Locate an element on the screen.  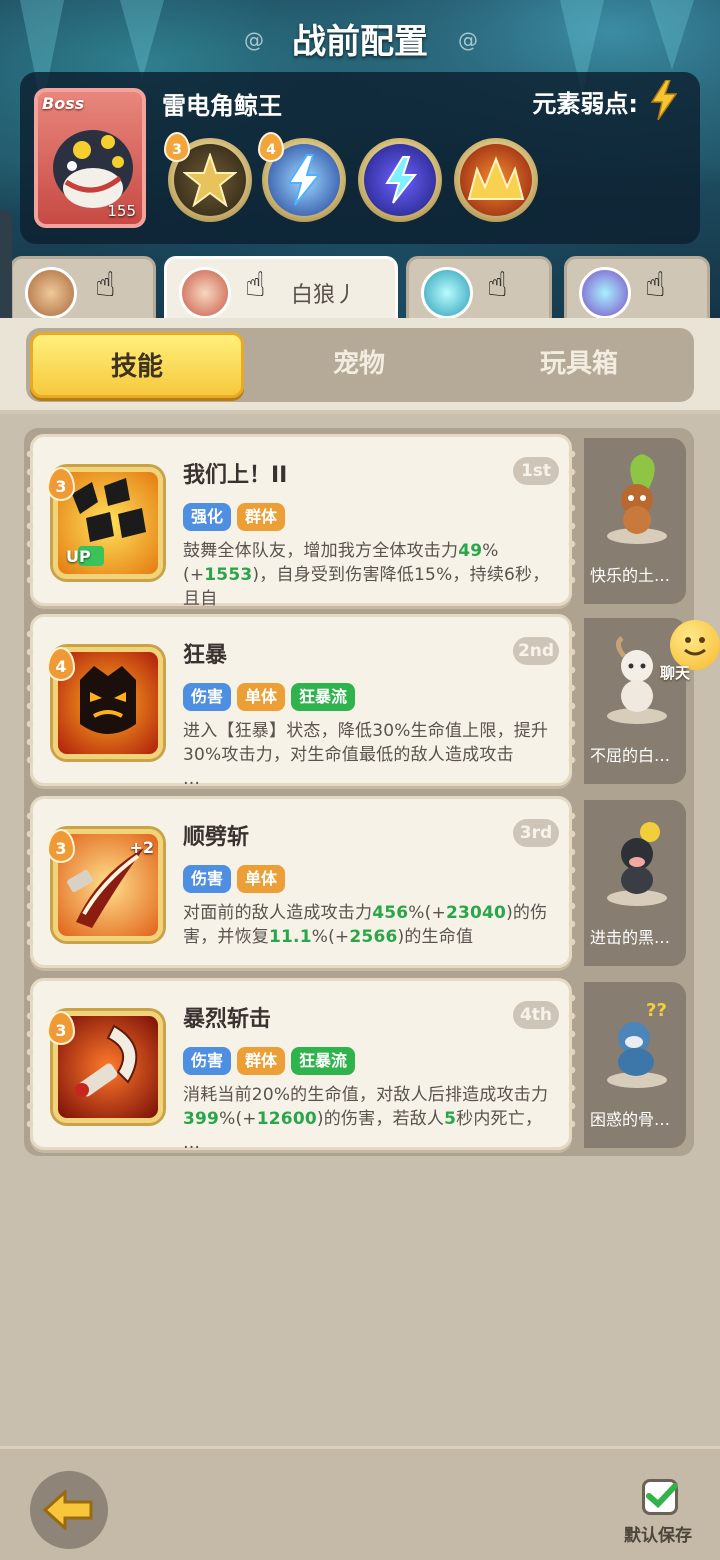
boss-whale-icon is located at coordinates (93, 169).